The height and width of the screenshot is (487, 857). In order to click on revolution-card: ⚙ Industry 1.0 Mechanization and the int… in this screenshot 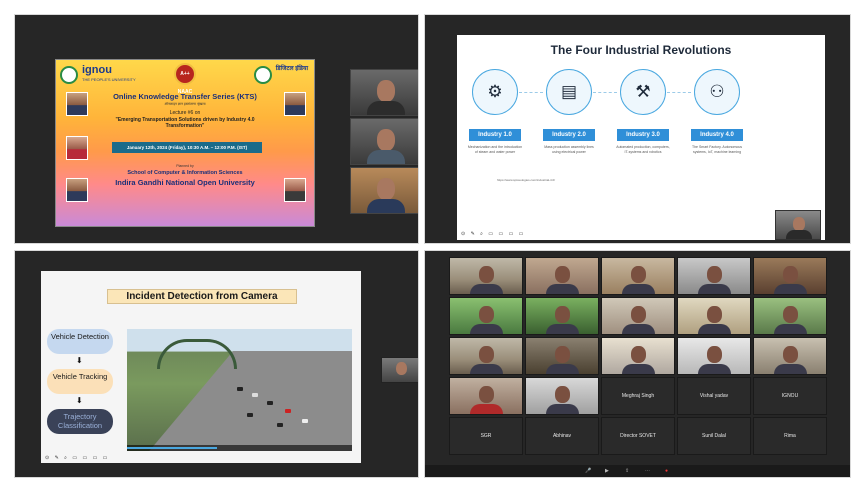, I will do `click(495, 111)`.